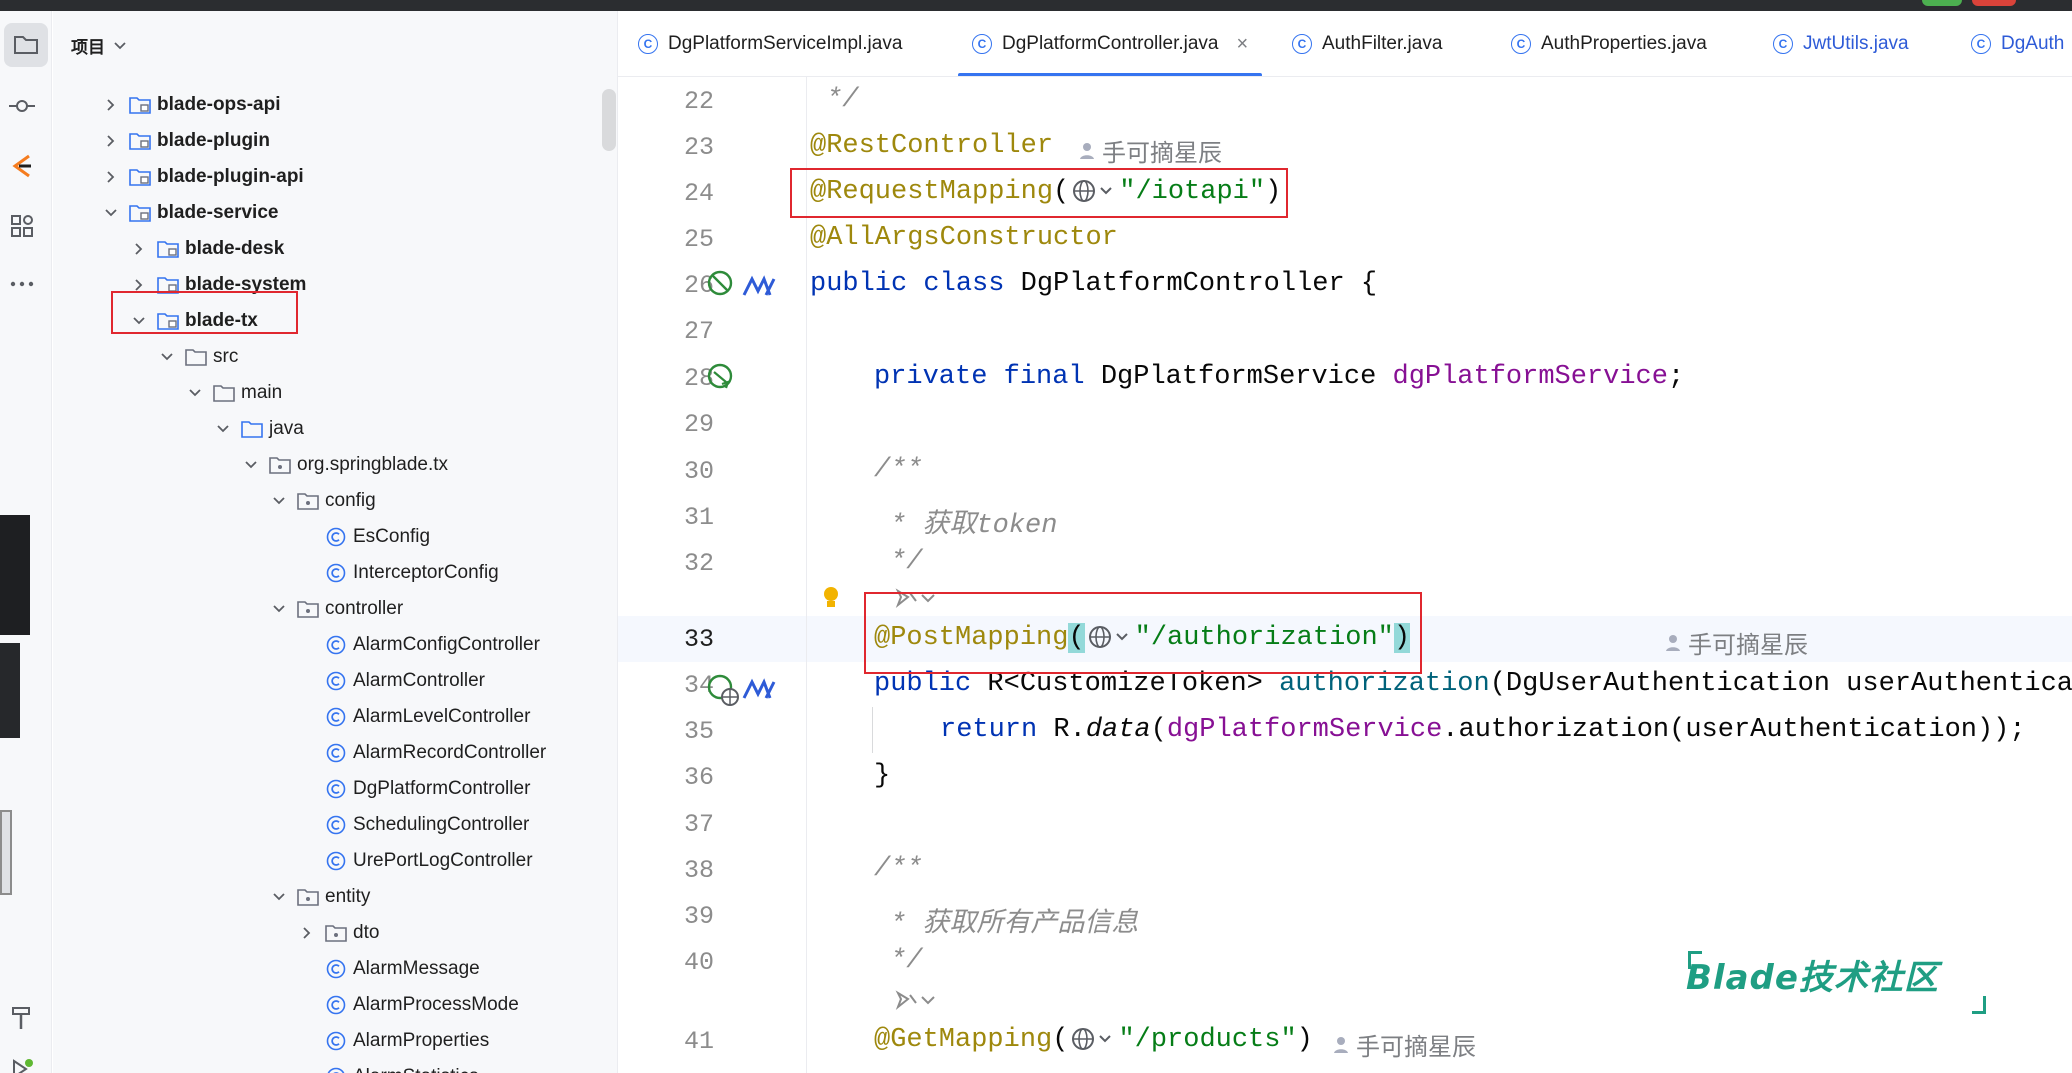 Image resolution: width=2072 pixels, height=1073 pixels. What do you see at coordinates (906, 562) in the screenshot?
I see `code-line-32: */` at bounding box center [906, 562].